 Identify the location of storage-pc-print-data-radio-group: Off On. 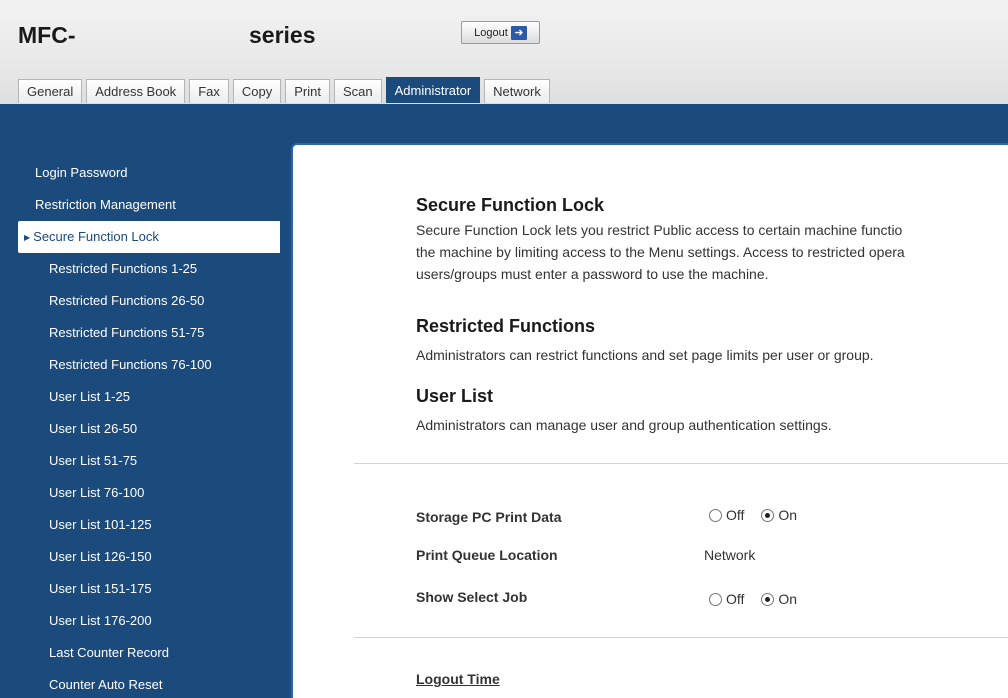
(761, 515).